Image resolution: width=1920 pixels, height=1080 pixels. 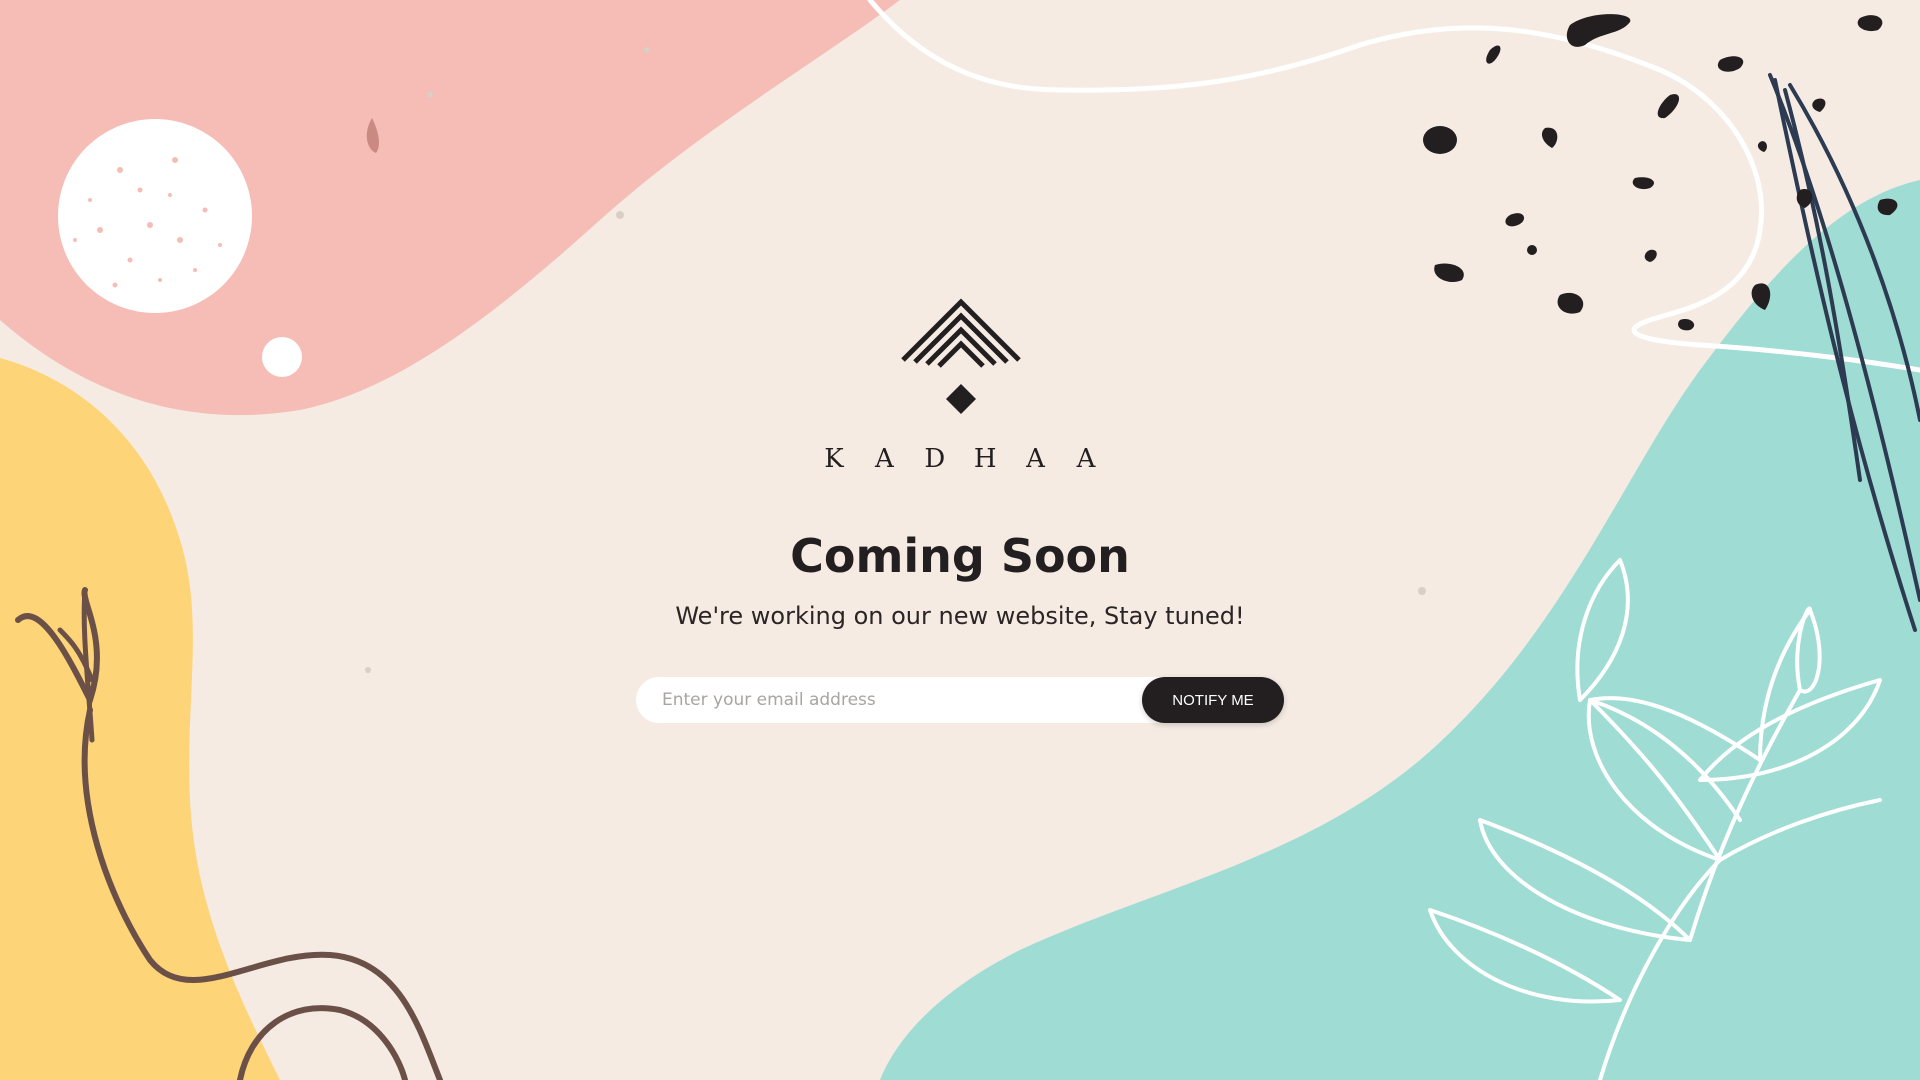 I want to click on notify-form: NOTIFY ME, so click(x=960, y=700).